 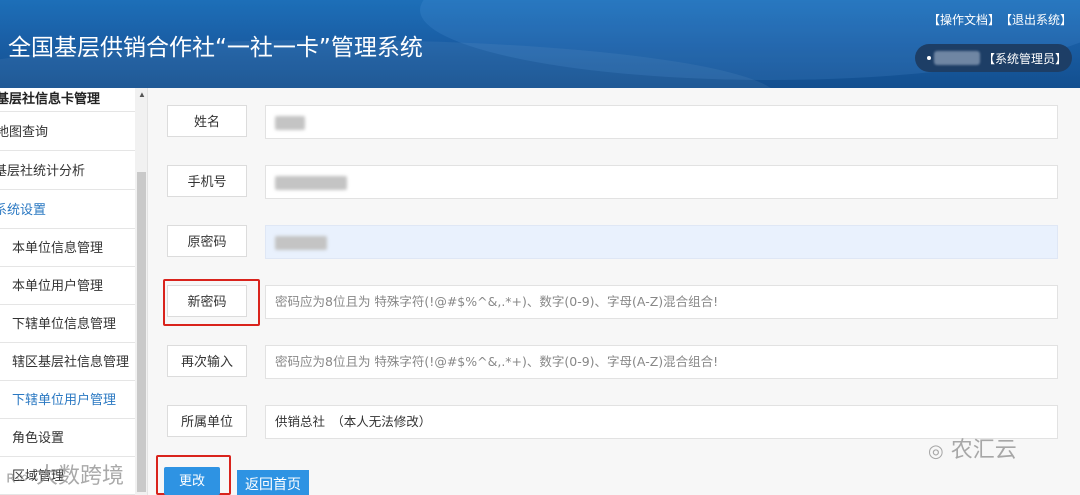 I want to click on watermark-right: ◎ 农汇云, so click(x=972, y=450).